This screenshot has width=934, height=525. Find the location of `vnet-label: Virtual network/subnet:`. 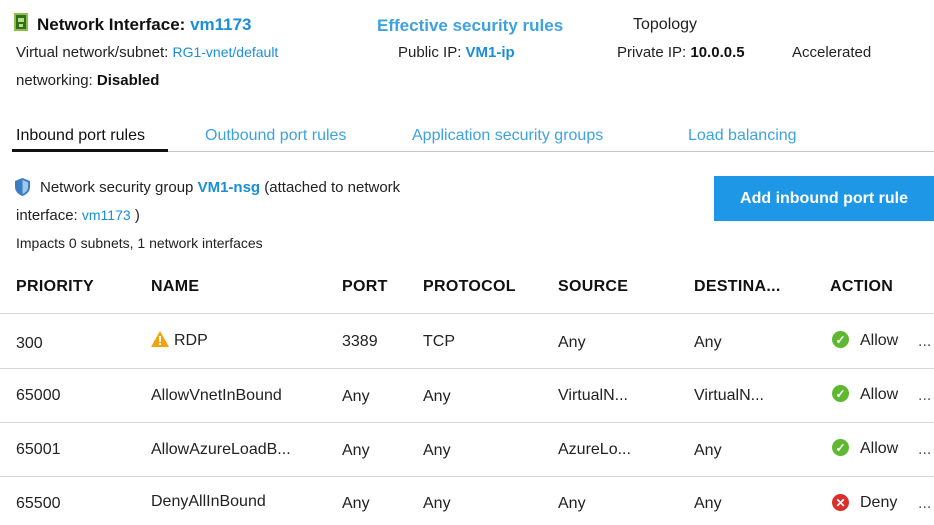

vnet-label: Virtual network/subnet: is located at coordinates (92, 52).